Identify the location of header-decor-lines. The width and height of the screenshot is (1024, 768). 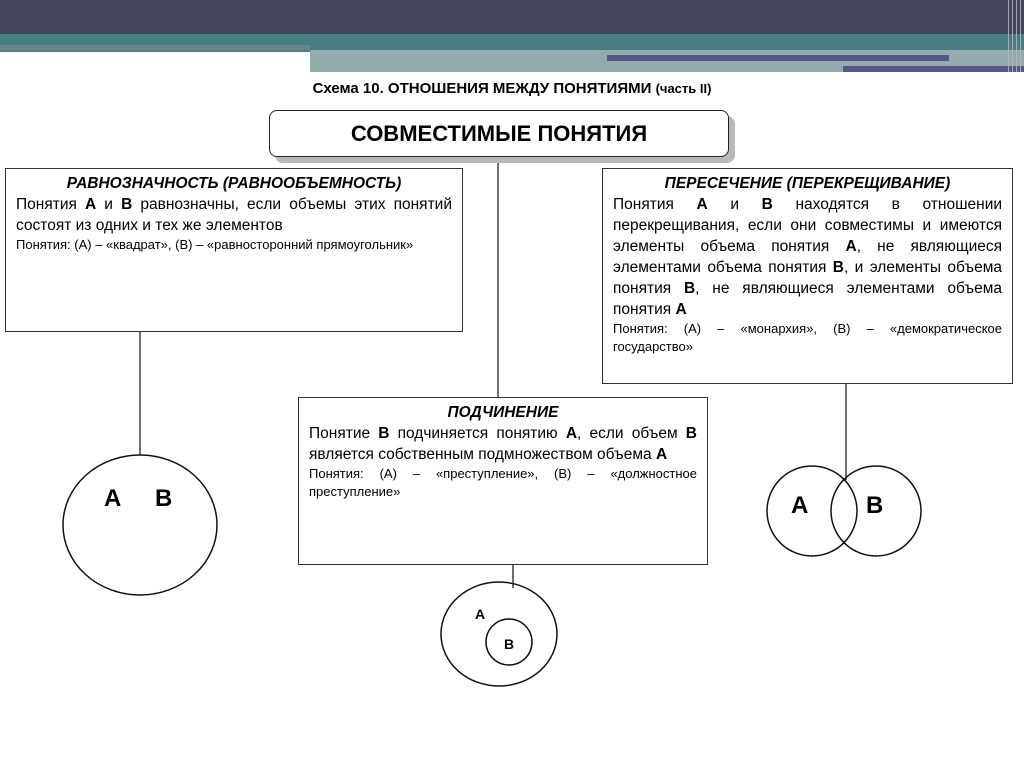
(1016, 36).